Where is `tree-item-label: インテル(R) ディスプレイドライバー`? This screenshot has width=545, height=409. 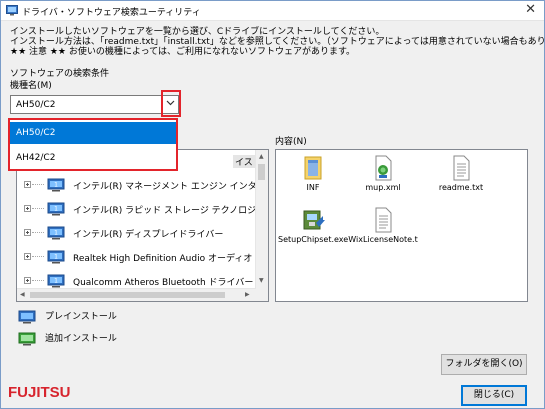 tree-item-label: インテル(R) ディスプレイドライバー is located at coordinates (148, 235).